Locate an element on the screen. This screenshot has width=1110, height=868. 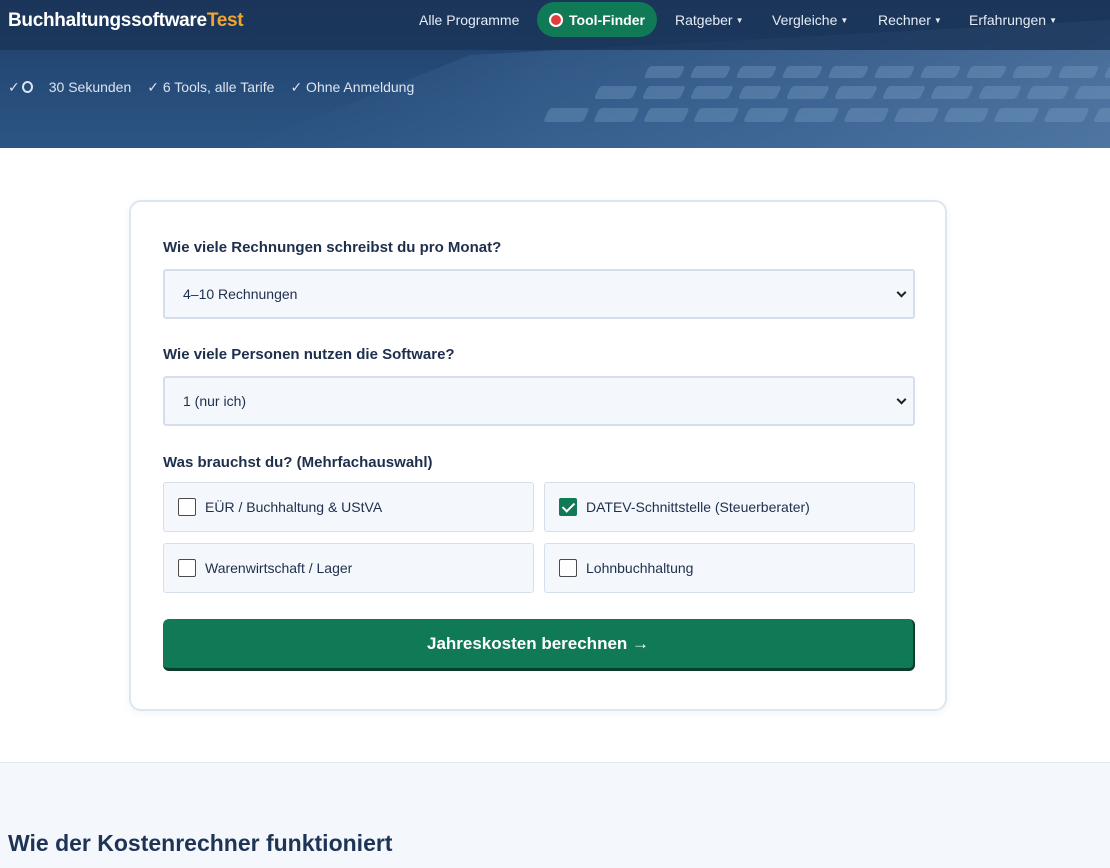
how-it-works-section: Wie der Kostenrechner funktioniert is located at coordinates (555, 815).